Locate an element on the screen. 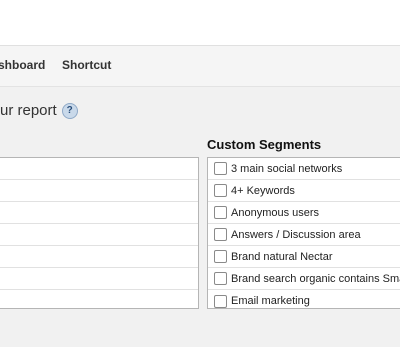  custom-segments-title: Custom Segments is located at coordinates (264, 144).